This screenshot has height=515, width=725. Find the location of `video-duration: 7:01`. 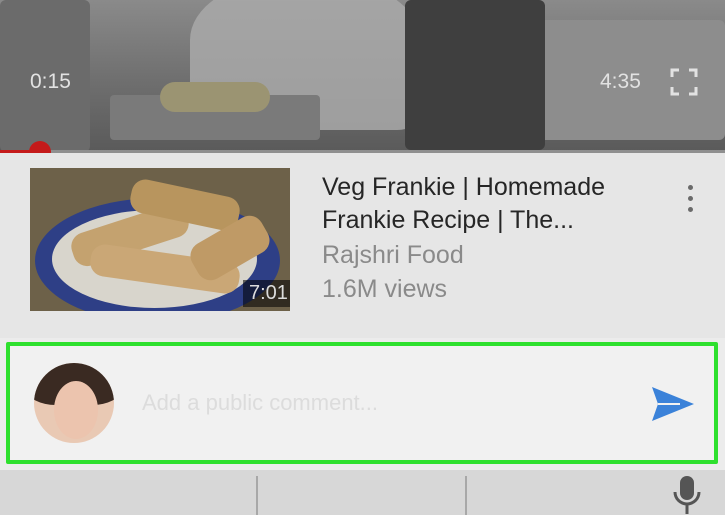

video-duration: 7:01 is located at coordinates (266, 293).